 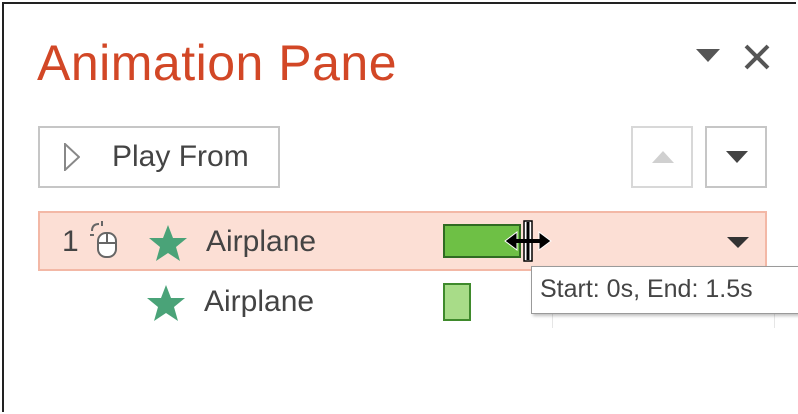 I want to click on resize-cursor-icon, so click(x=528, y=241).